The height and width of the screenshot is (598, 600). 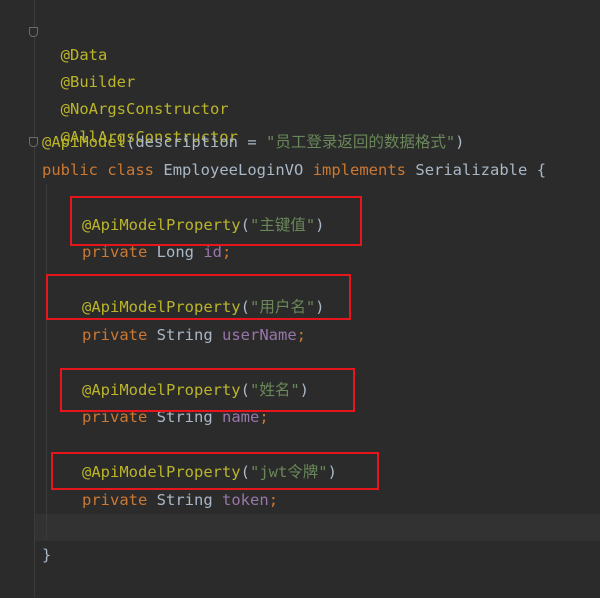 I want to click on code-line-data-annotation: @Data, so click(x=75, y=43).